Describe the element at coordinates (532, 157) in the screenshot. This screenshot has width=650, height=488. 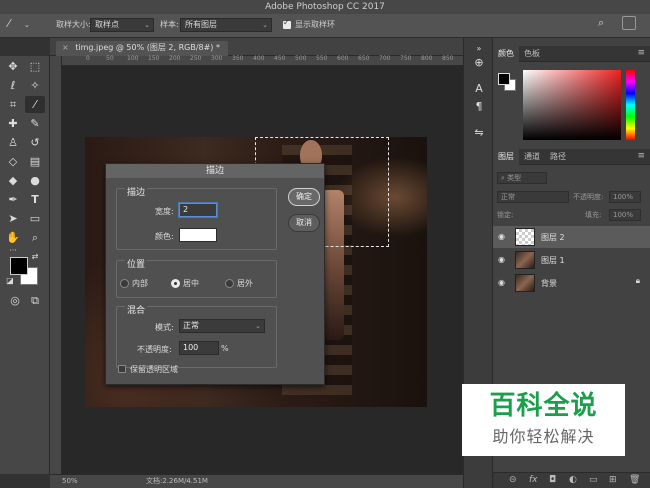
I see `tab-channels: 通道` at that location.